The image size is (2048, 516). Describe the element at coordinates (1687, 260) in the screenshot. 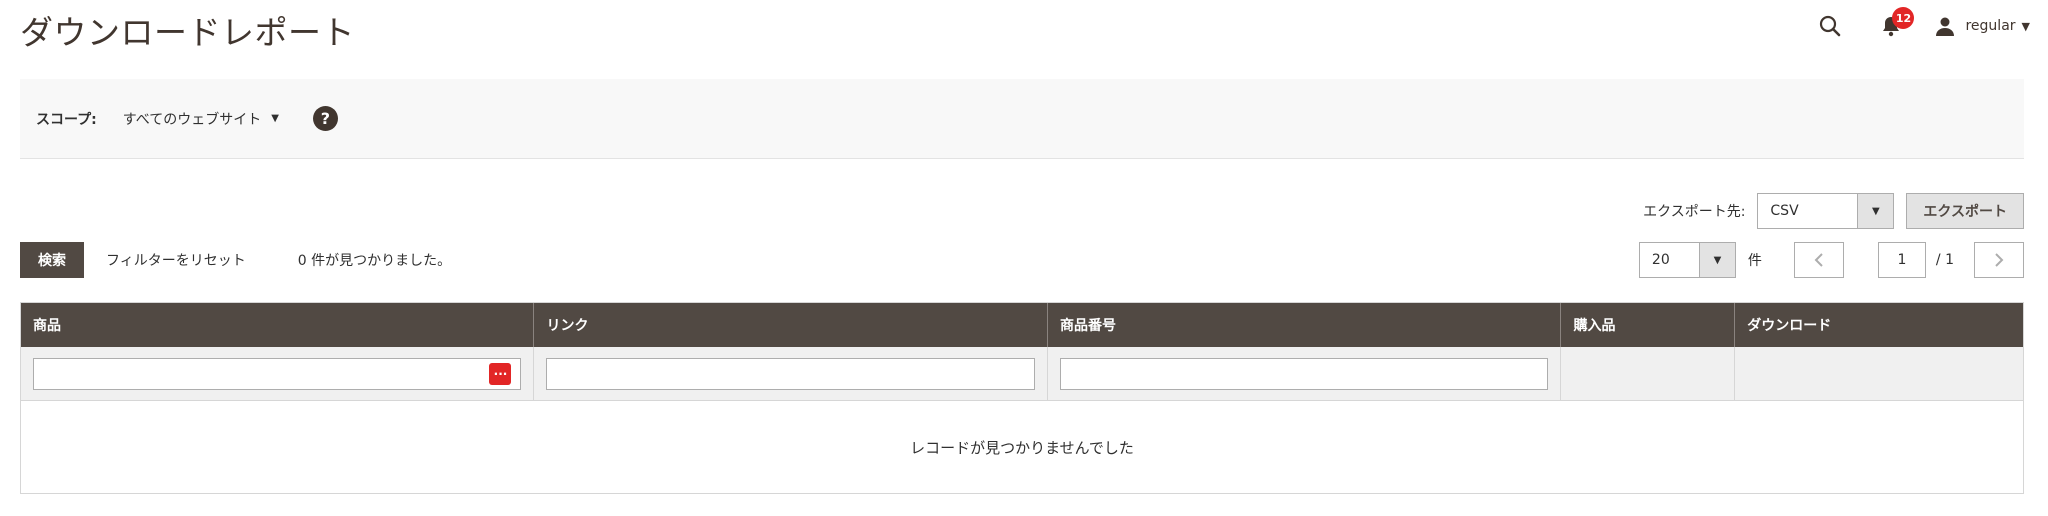

I see `per-page-select: 20 ▼` at that location.